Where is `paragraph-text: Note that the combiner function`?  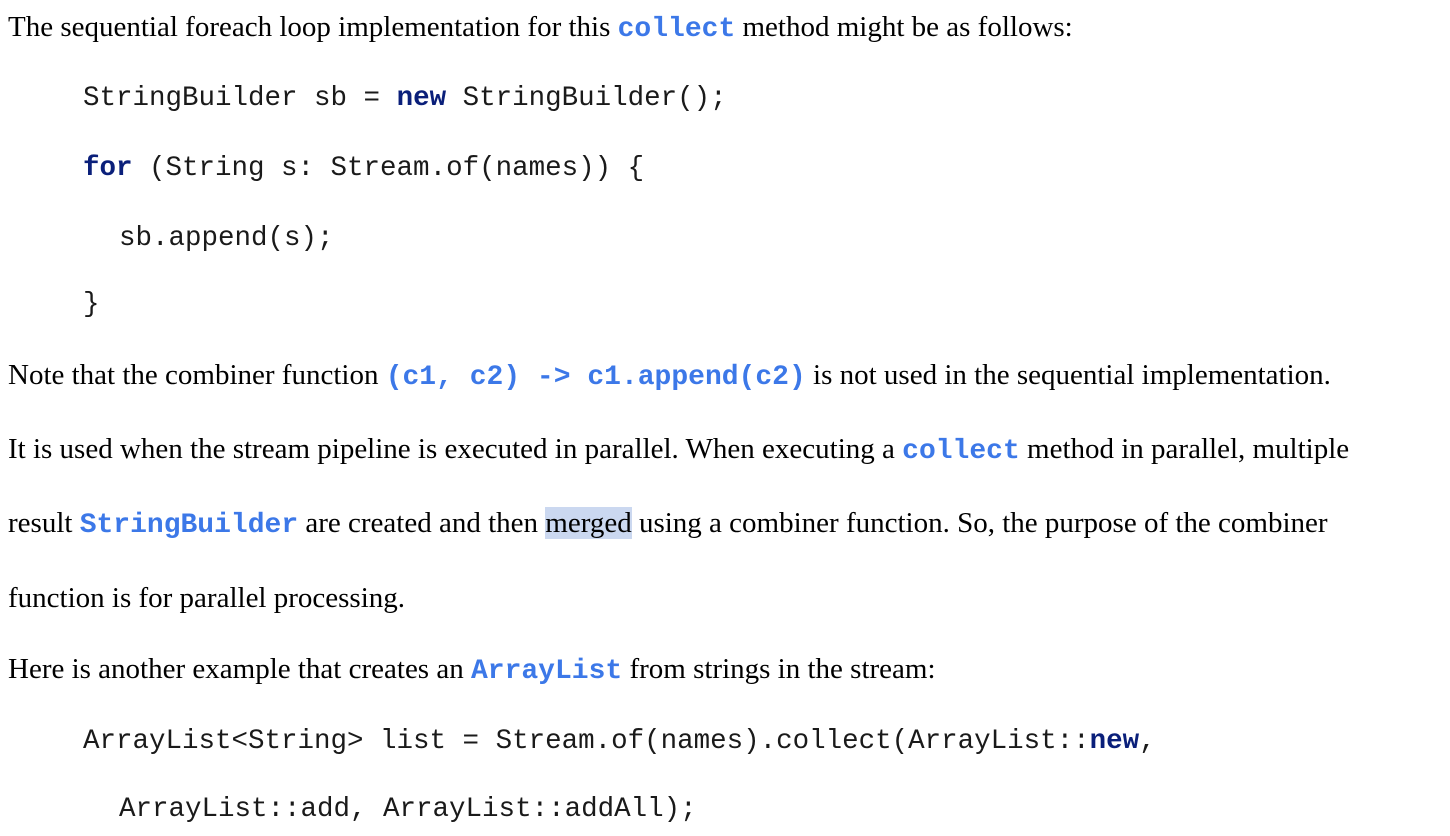
paragraph-text: Note that the combiner function is located at coordinates (197, 375).